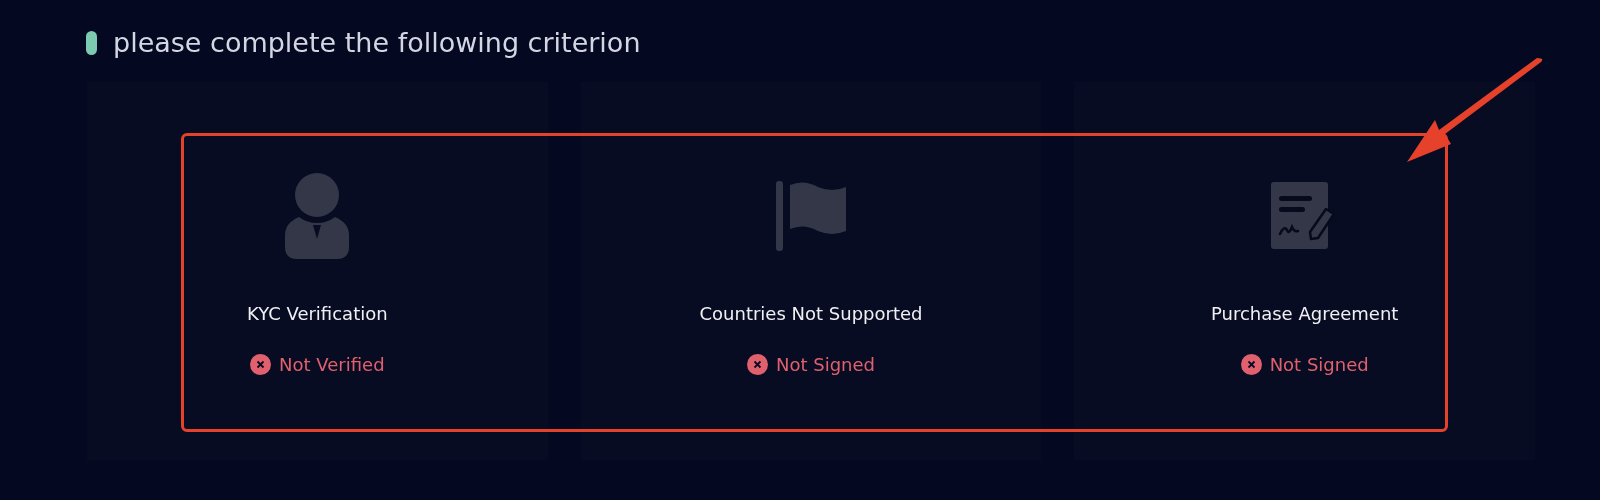  Describe the element at coordinates (317, 314) in the screenshot. I see `criterion-title: KYC Verification` at that location.